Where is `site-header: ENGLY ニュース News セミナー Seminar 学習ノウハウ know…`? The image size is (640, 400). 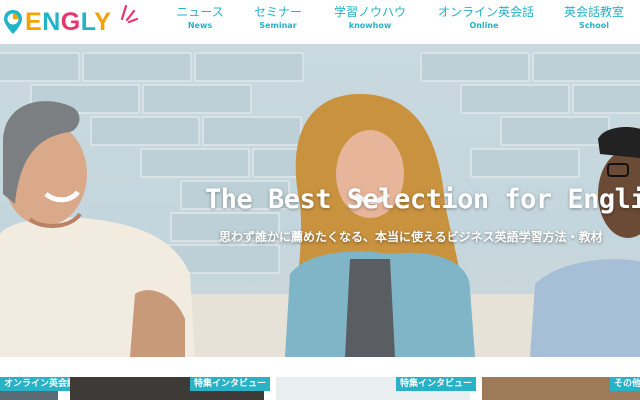
site-header: ENGLY ニュース News セミナー Seminar 学習ノウハウ know… is located at coordinates (320, 22).